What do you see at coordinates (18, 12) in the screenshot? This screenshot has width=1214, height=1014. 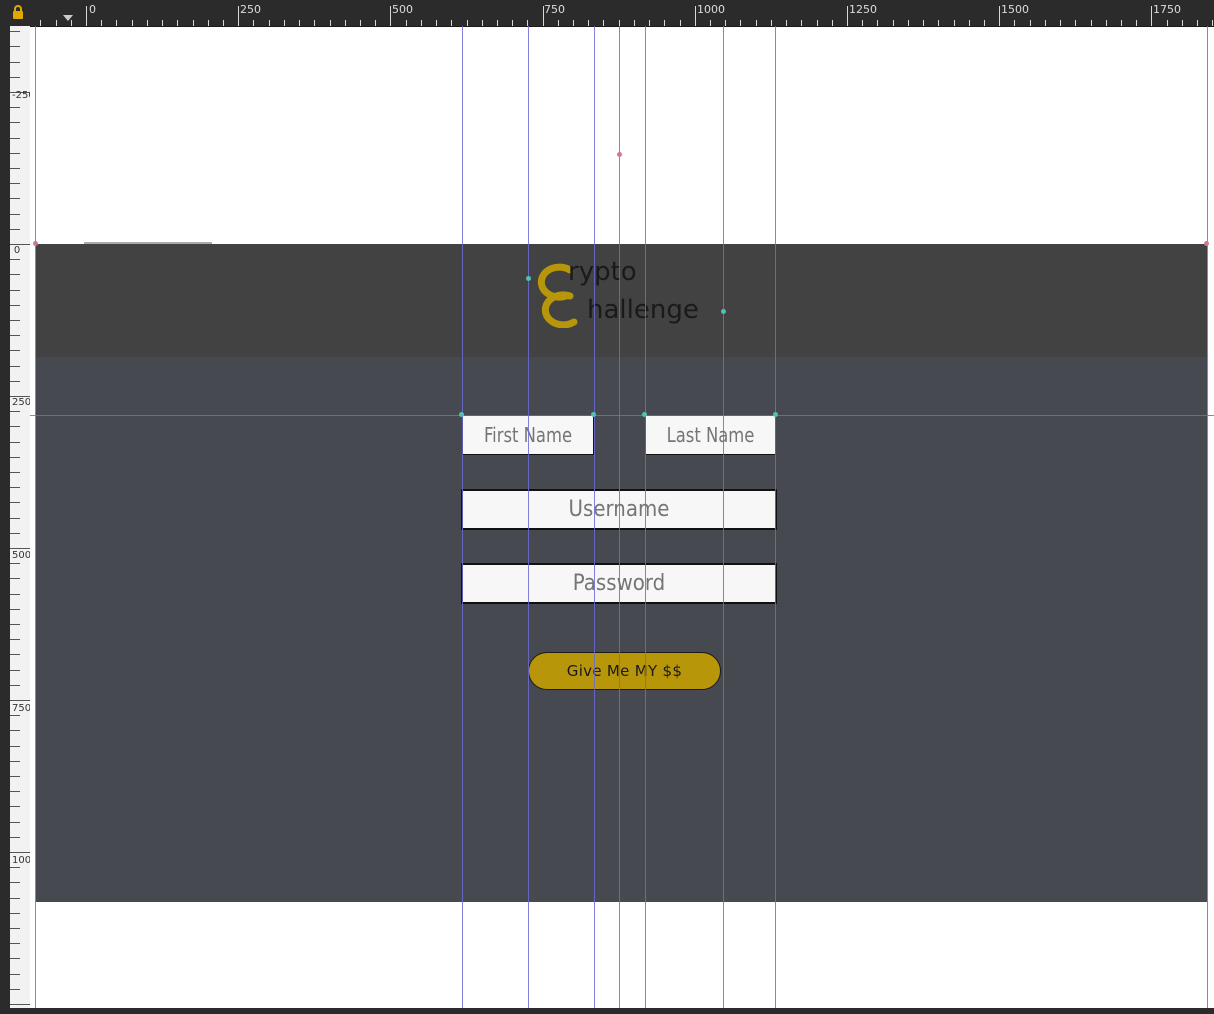 I see `lock-icon` at bounding box center [18, 12].